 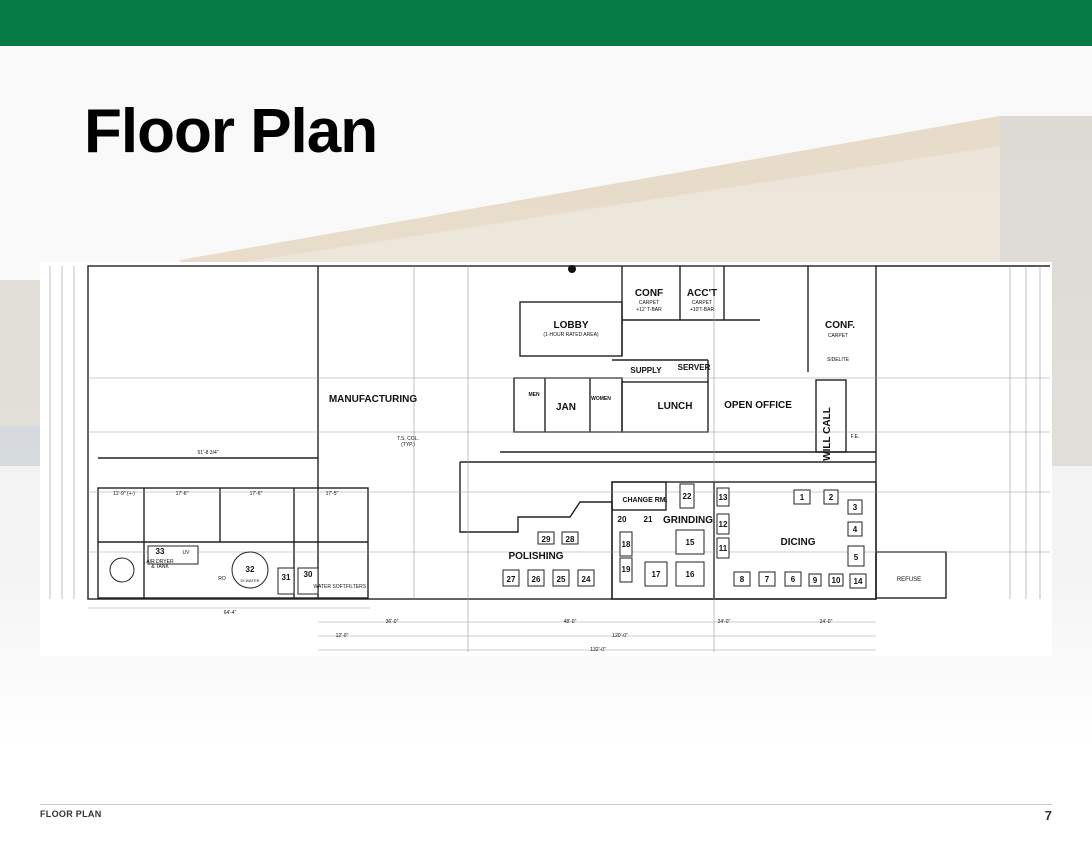 I want to click on room-acct-note2: +10'T-BAR, so click(x=702, y=310).